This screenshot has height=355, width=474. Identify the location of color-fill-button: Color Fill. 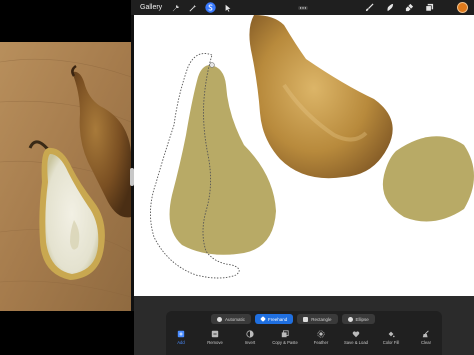
(391, 337).